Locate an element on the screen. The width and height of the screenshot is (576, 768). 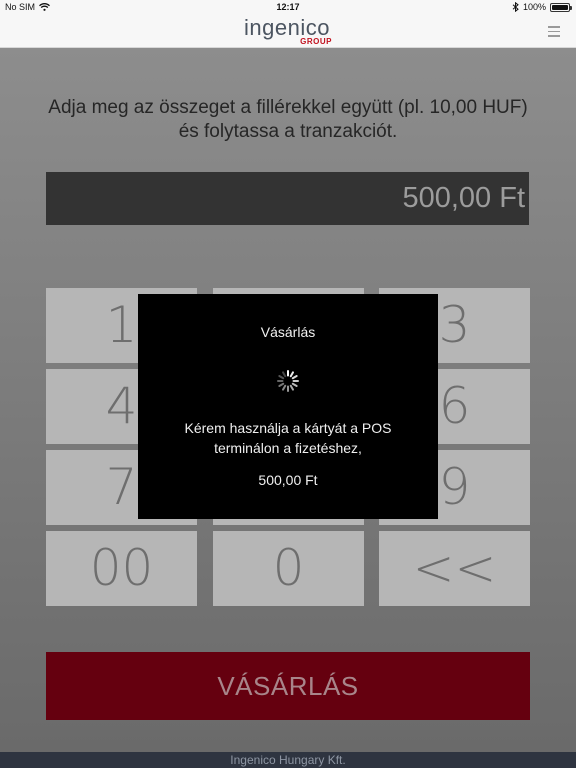
keypad-key-00: 00 is located at coordinates (121, 568).